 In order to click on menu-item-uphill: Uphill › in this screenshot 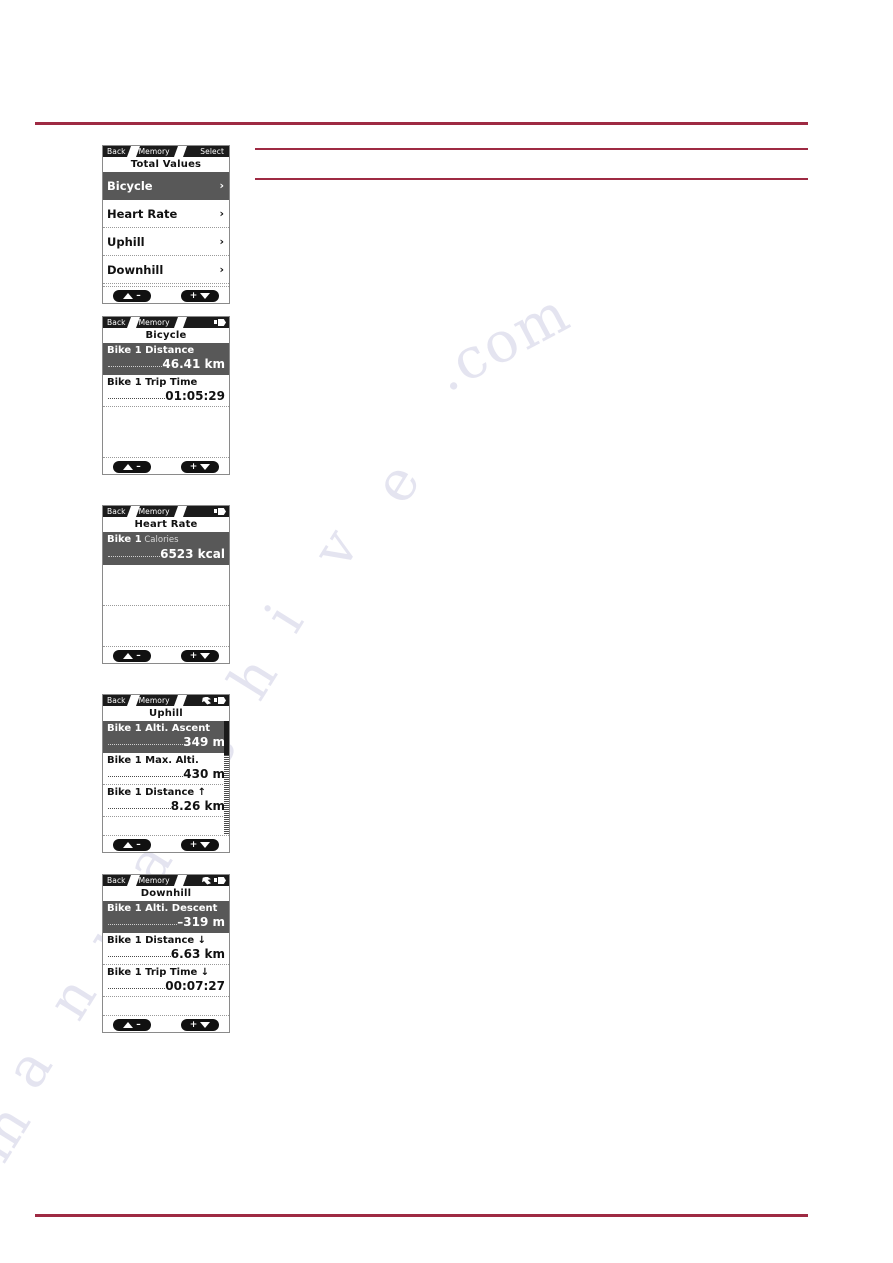, I will do `click(166, 242)`.